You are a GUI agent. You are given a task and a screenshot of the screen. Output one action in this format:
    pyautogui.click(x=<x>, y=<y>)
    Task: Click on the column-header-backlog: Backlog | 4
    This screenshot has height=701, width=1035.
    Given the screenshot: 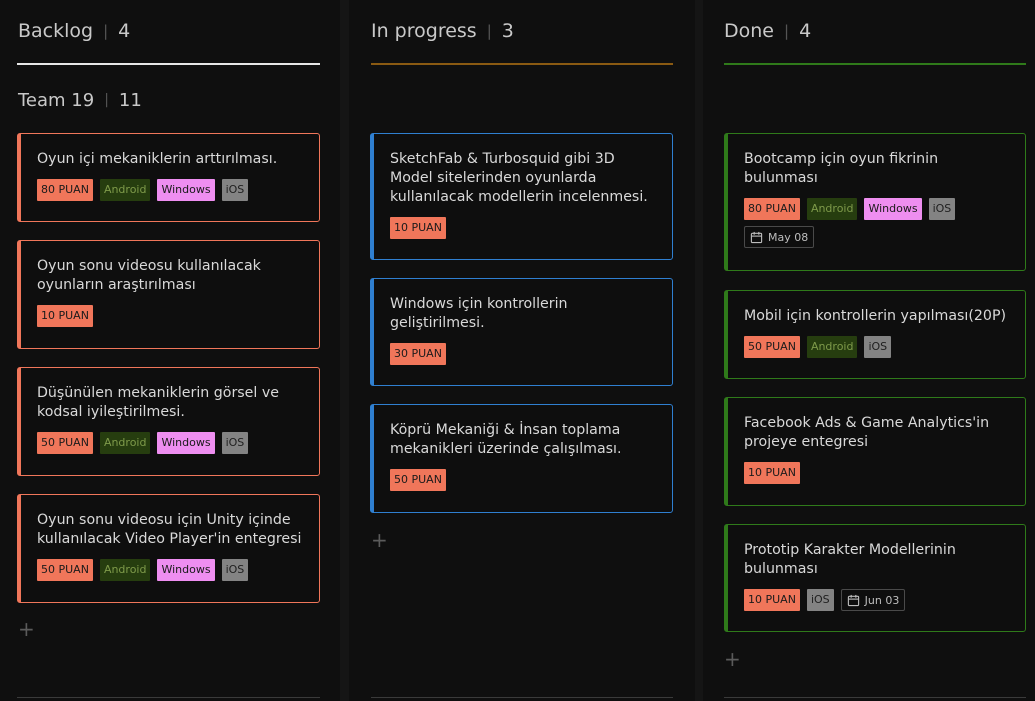 What is the action you would take?
    pyautogui.click(x=74, y=31)
    